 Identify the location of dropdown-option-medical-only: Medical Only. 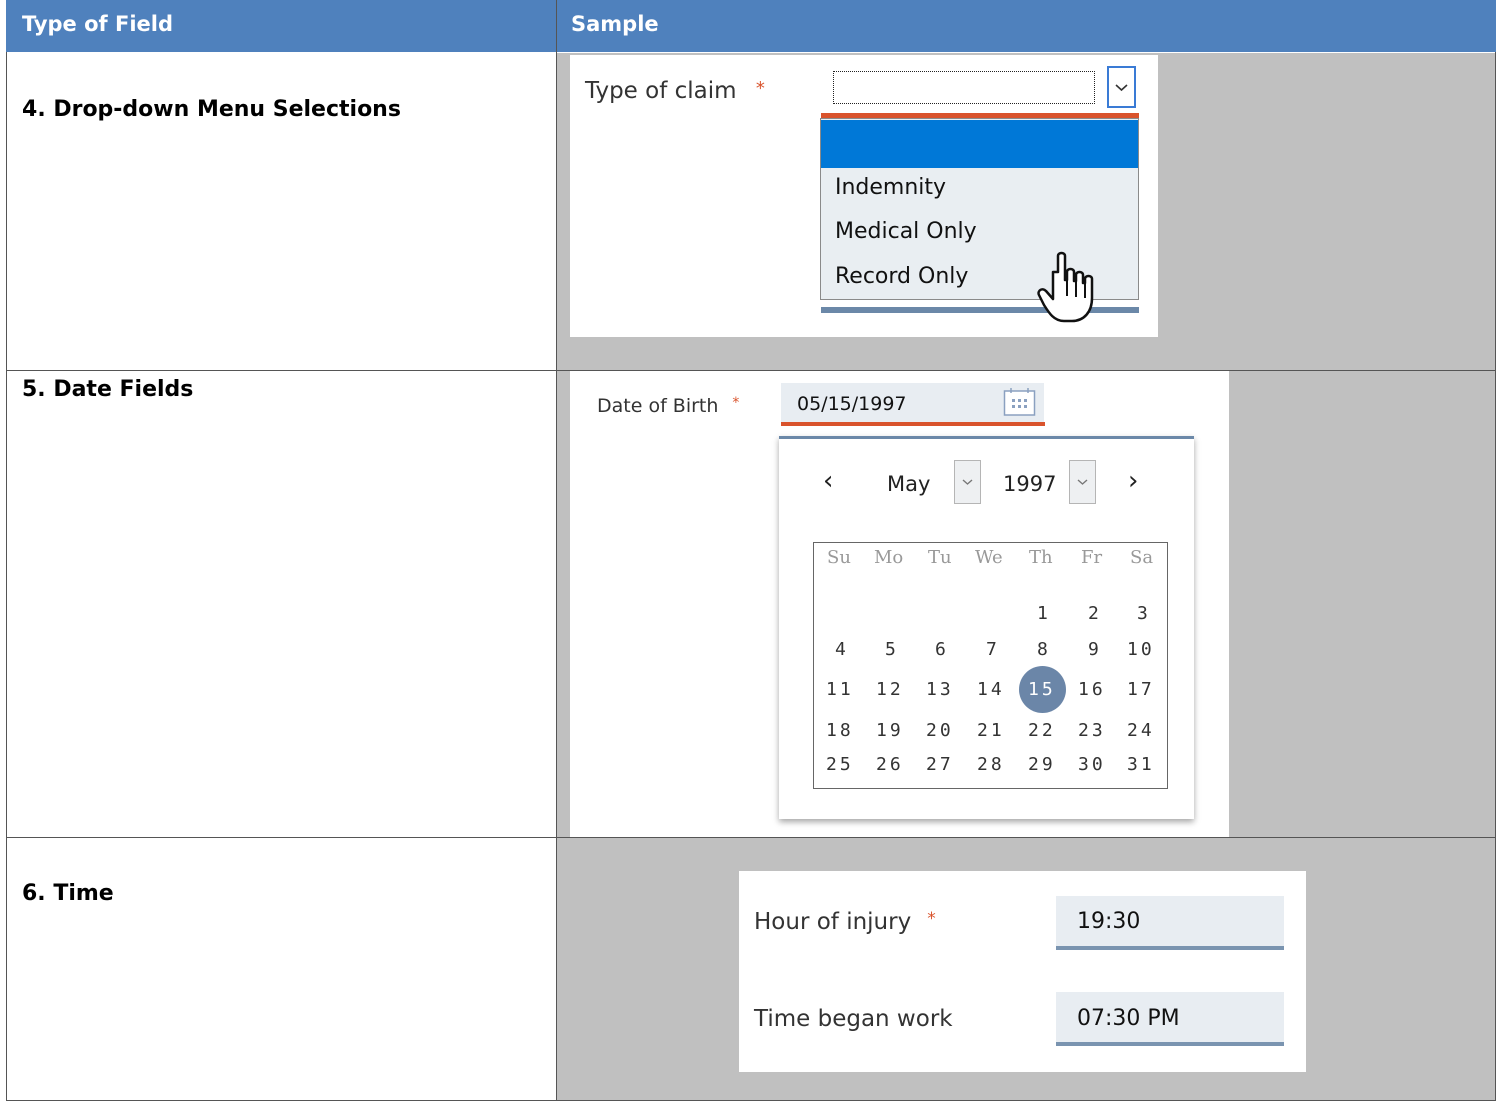
(906, 231).